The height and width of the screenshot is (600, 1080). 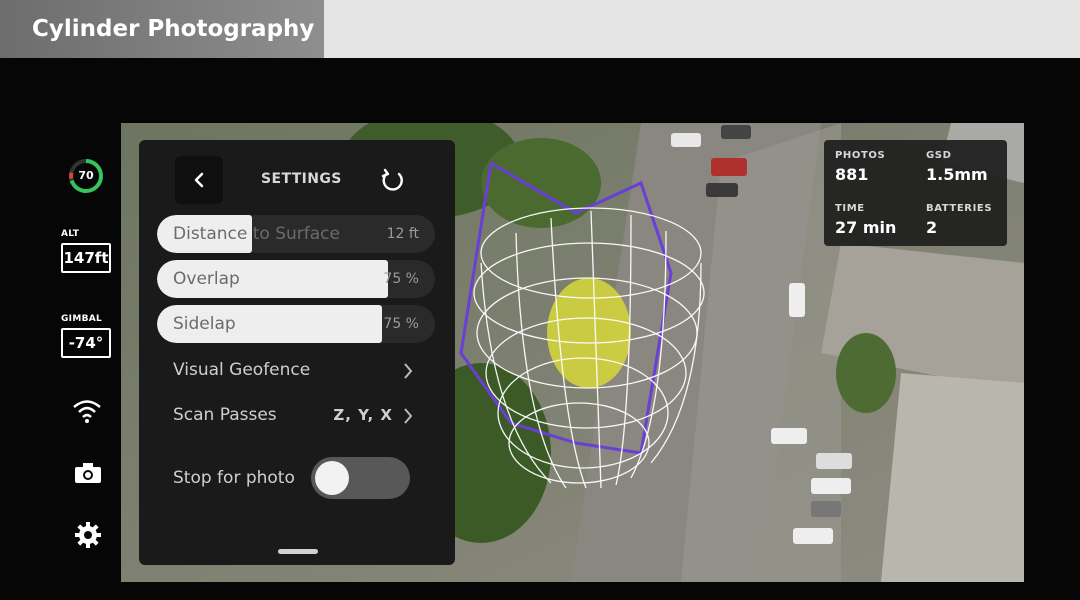 I want to click on visual-geofence-row: Visual Geofence, so click(x=293, y=370).